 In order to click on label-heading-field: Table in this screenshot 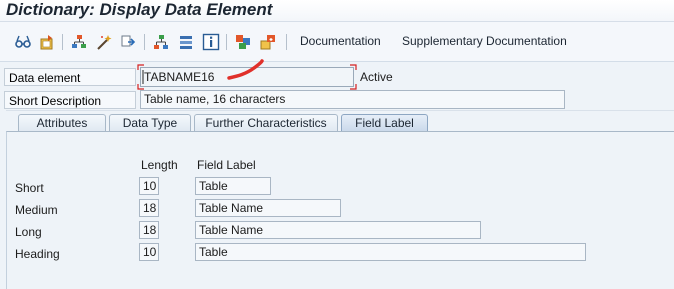, I will do `click(390, 252)`.